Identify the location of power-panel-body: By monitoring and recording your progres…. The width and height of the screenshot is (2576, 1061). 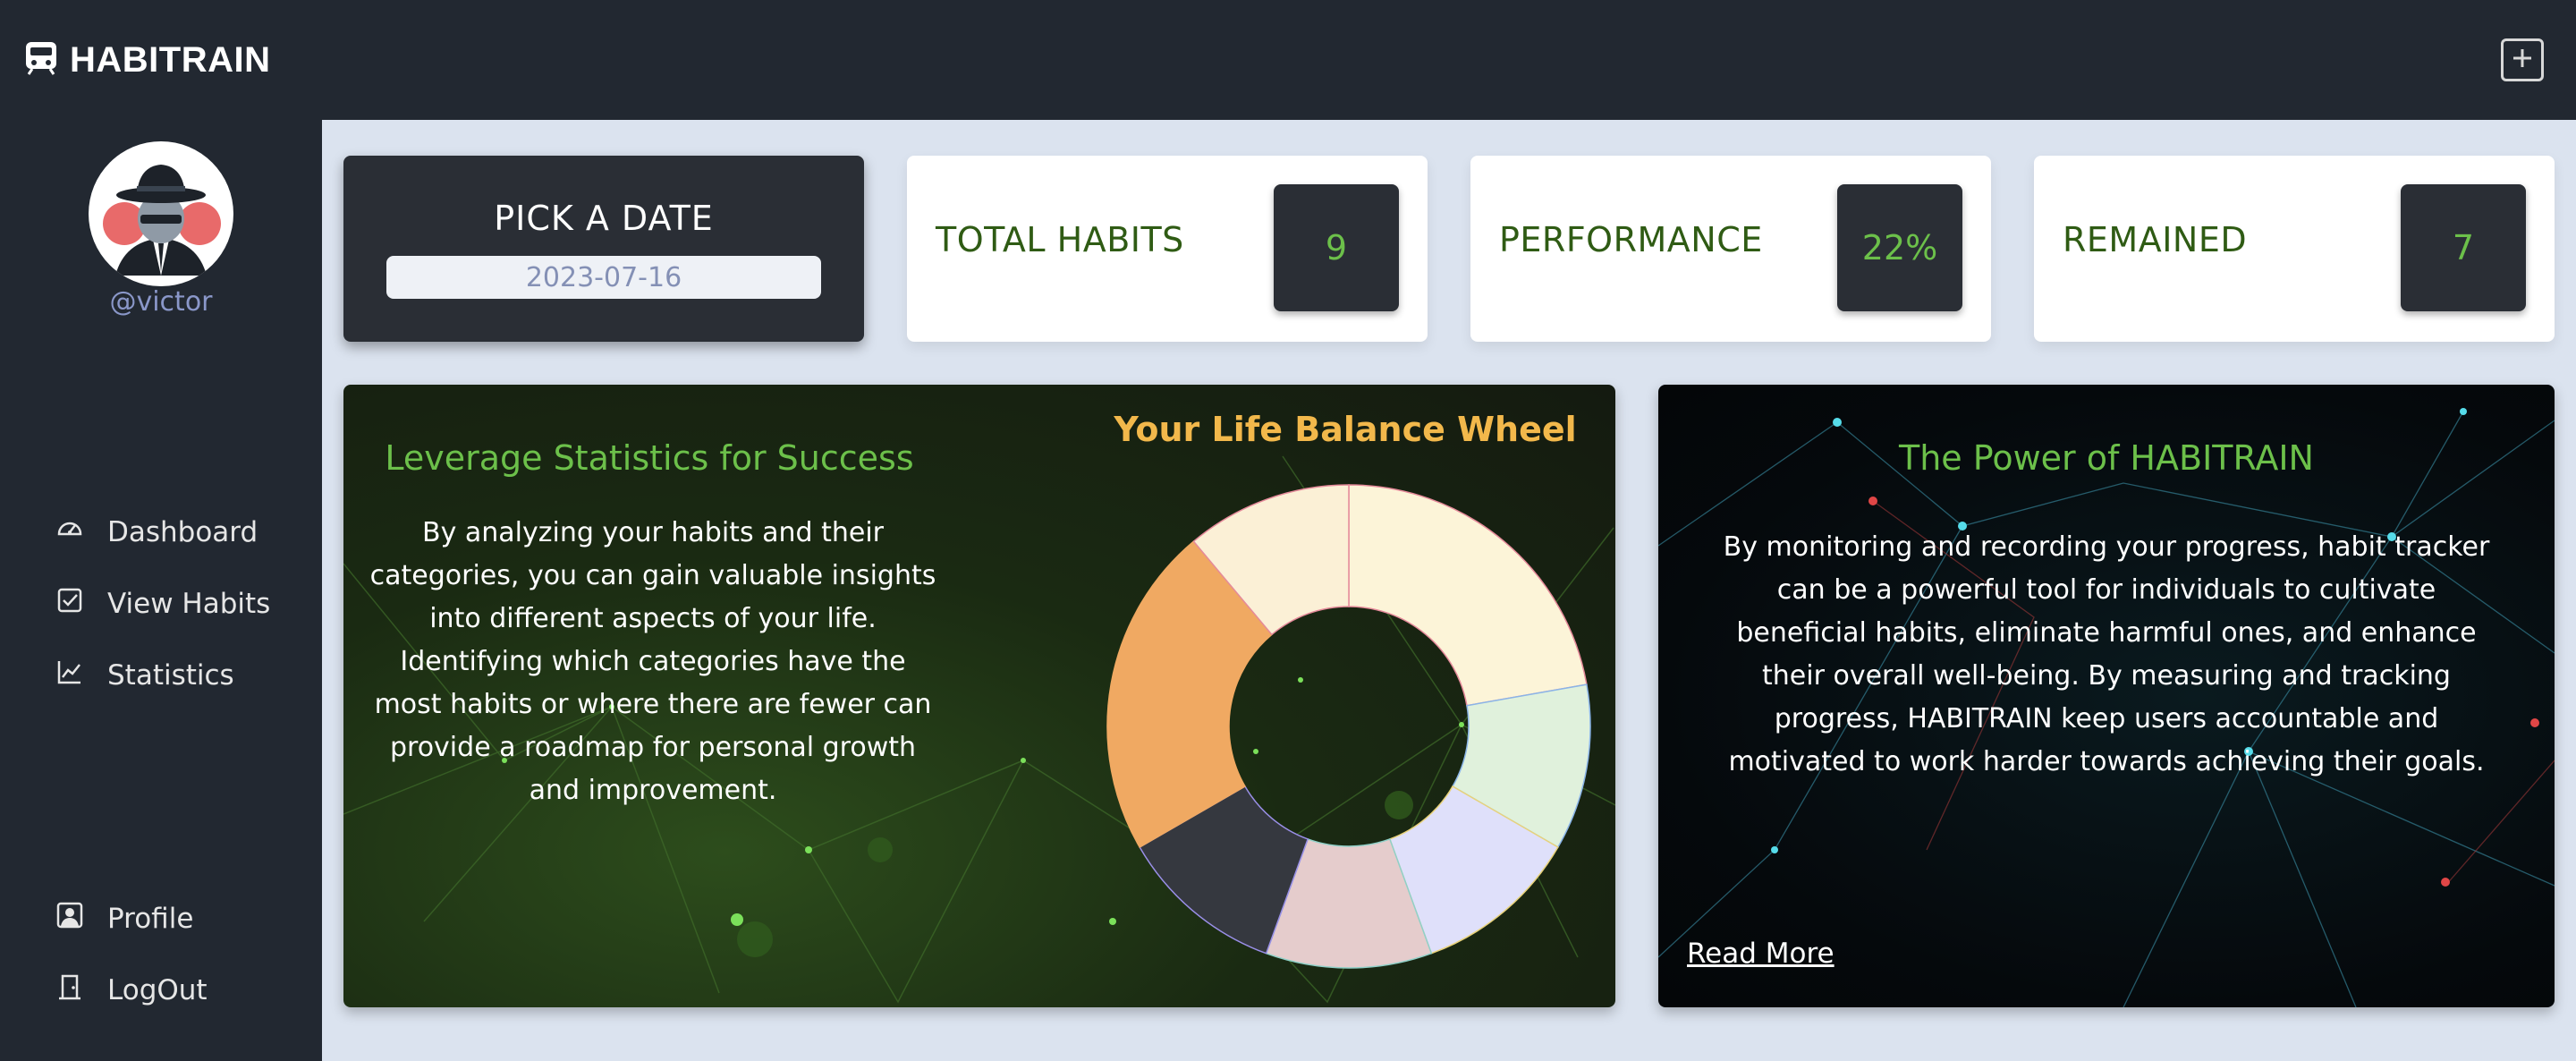
(2106, 654).